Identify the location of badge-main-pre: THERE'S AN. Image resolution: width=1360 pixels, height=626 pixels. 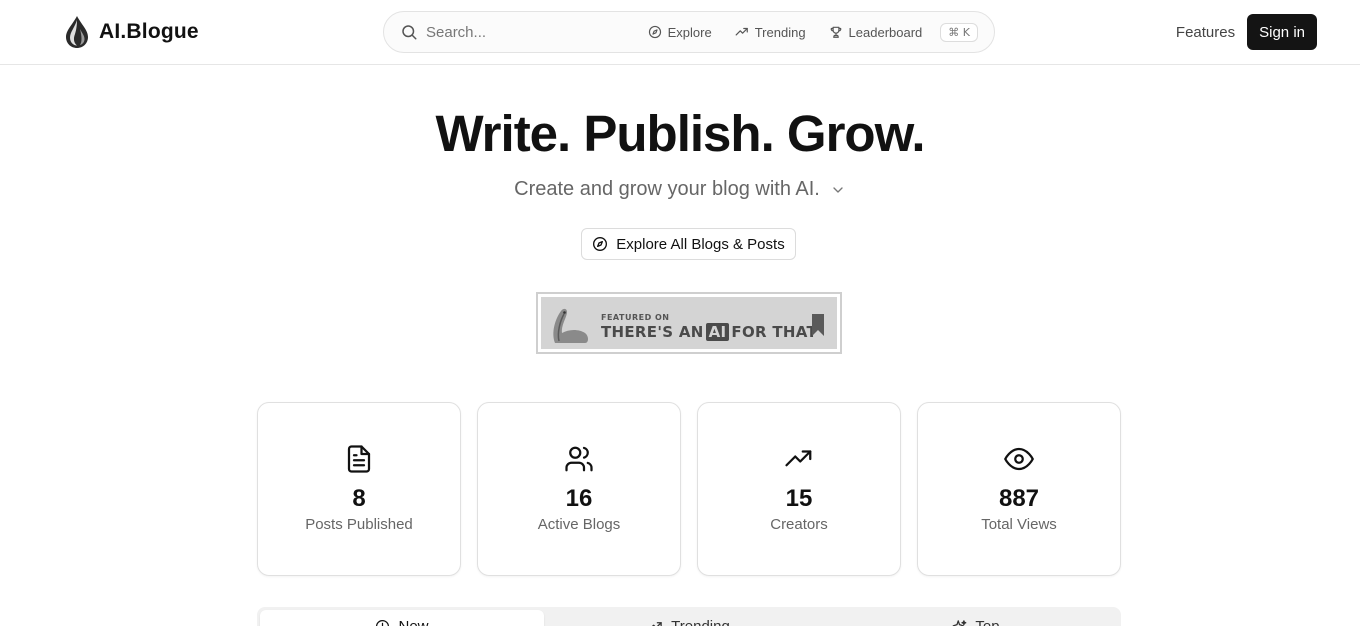
(652, 332).